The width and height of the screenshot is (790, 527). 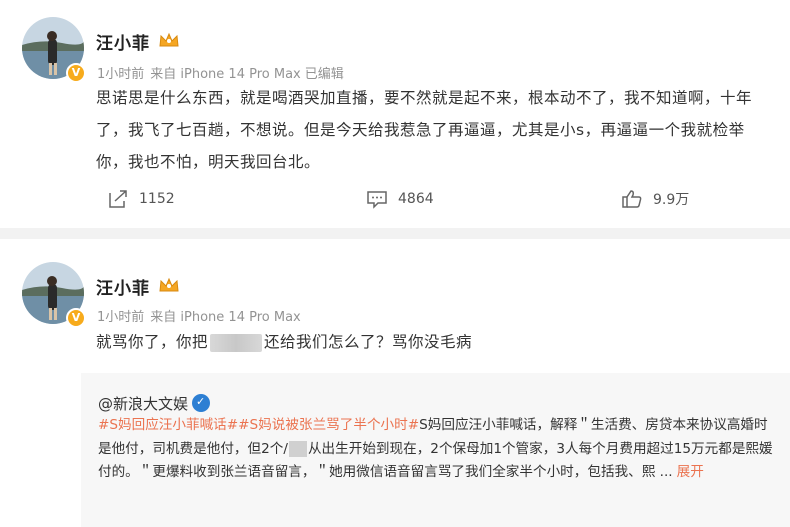 I want to click on comment-icon, so click(x=377, y=200).